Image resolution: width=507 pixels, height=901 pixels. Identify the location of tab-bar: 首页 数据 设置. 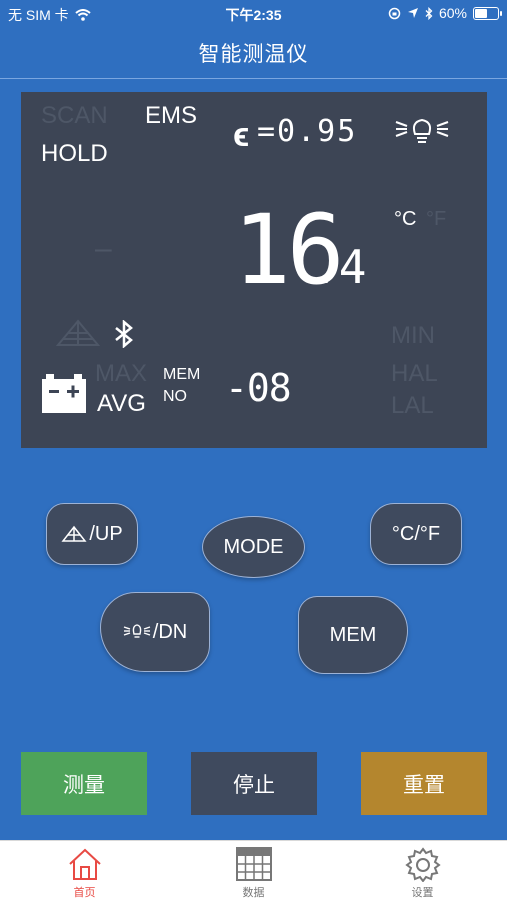
(253, 870).